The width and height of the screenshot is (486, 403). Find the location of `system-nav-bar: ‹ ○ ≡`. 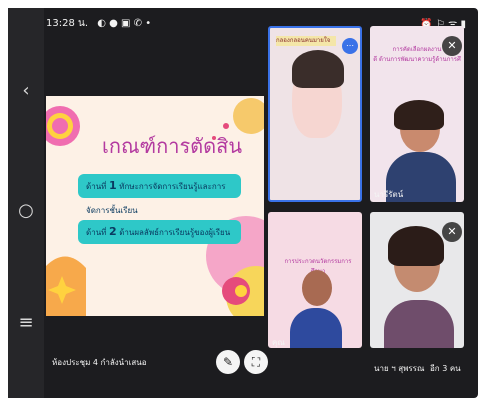

system-nav-bar: ‹ ○ ≡ is located at coordinates (26, 203).